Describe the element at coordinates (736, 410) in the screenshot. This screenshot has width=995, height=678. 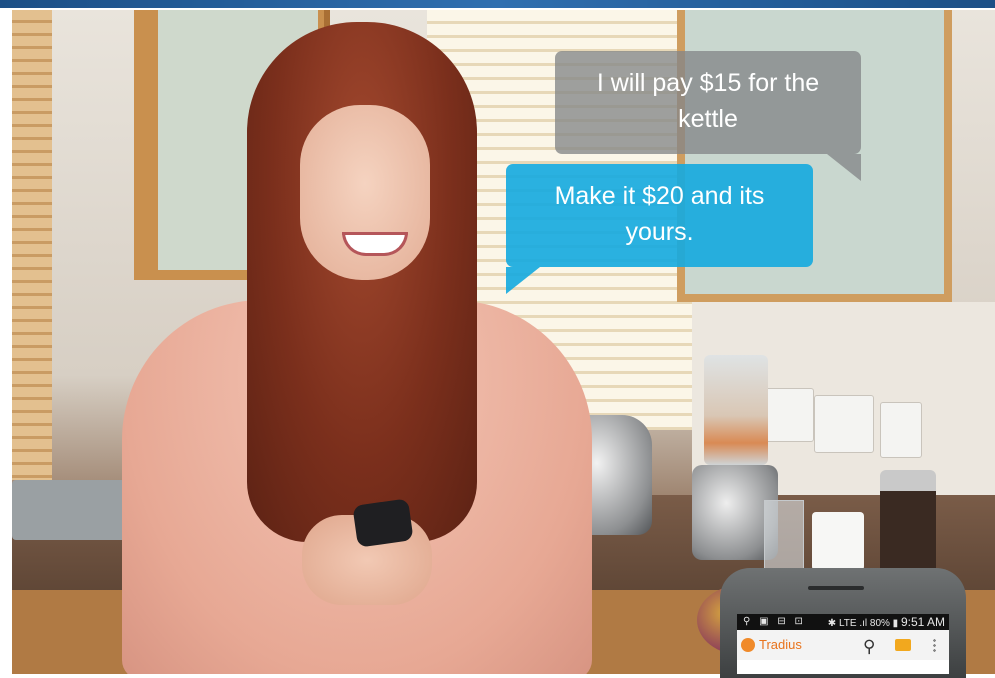
I see `blender-jar` at that location.